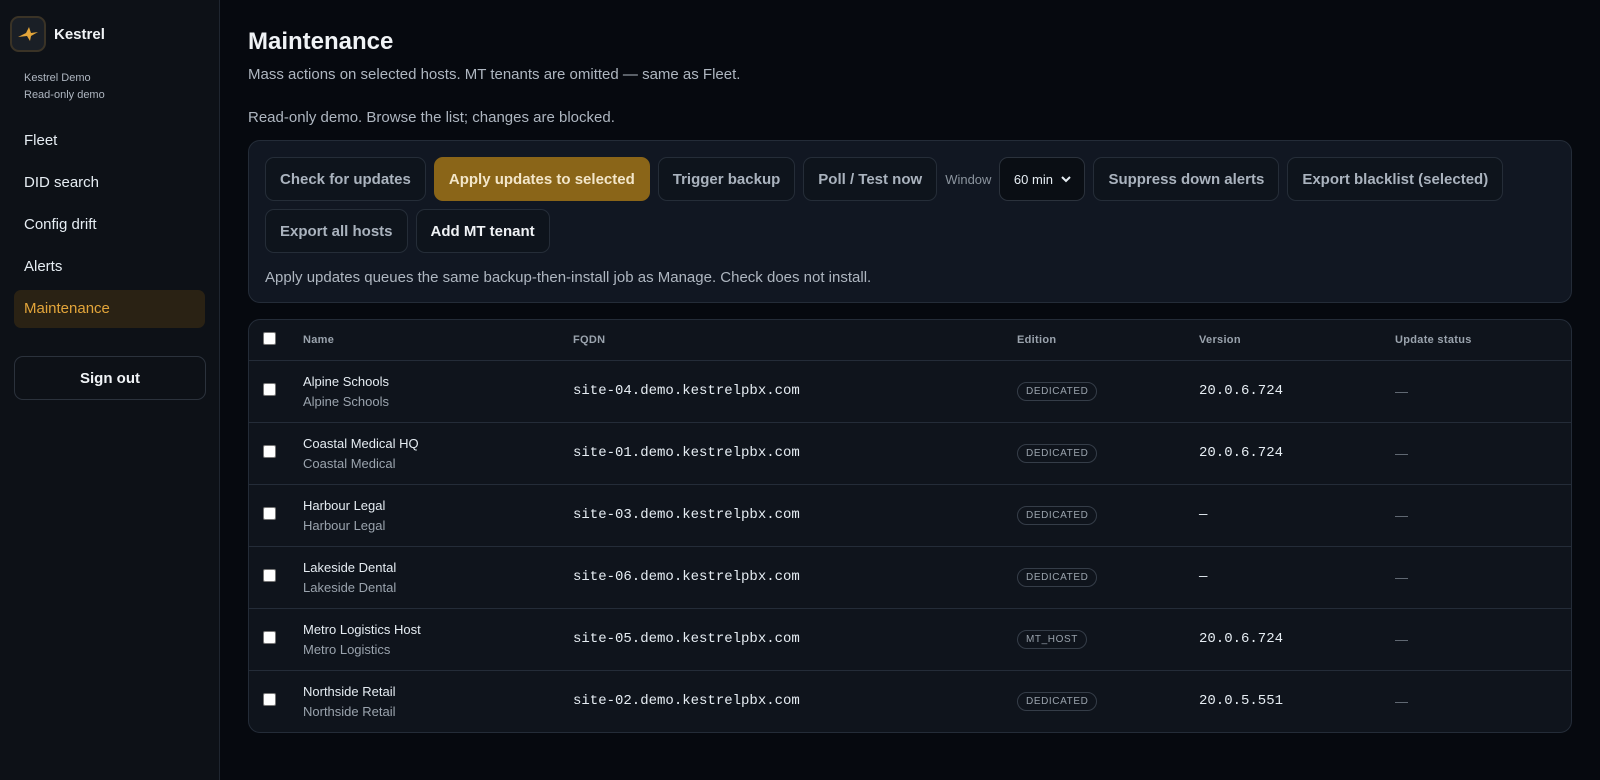 The image size is (1600, 780). What do you see at coordinates (1033, 179) in the screenshot?
I see `window-select-value: 60 min` at bounding box center [1033, 179].